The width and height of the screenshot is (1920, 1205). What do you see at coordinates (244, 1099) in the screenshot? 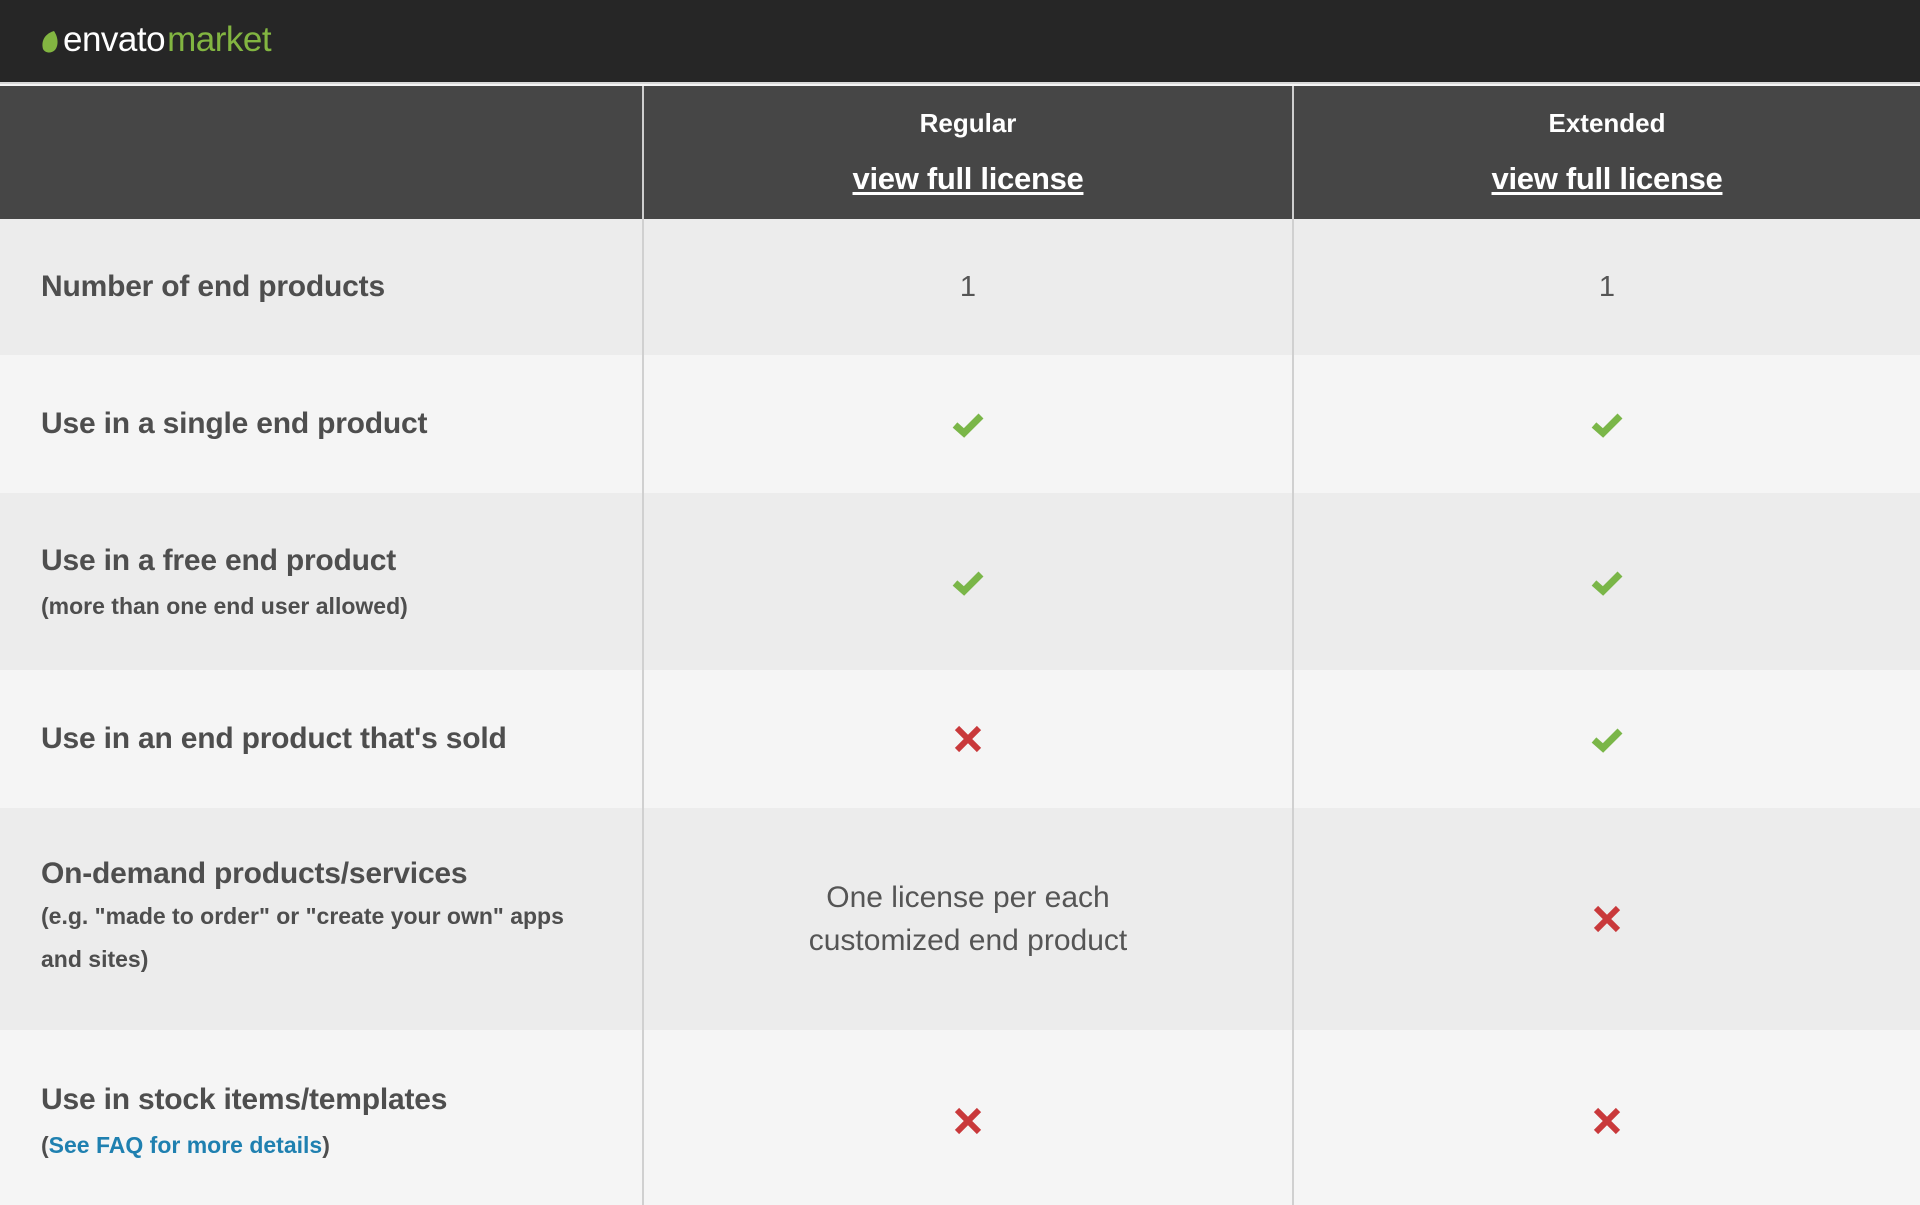
I see `row-label: Use in stock items/templates` at bounding box center [244, 1099].